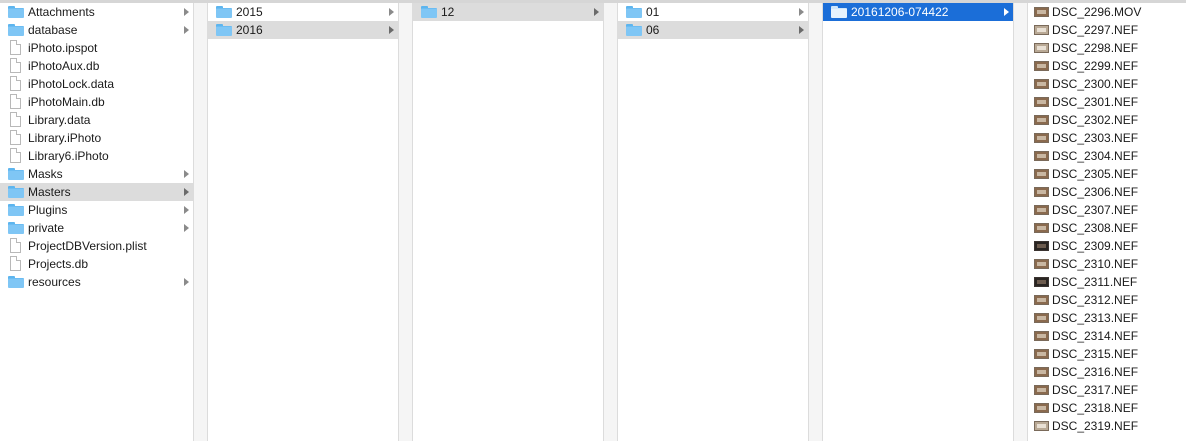 The width and height of the screenshot is (1186, 441). I want to click on list-item: iPhotoMain.db, so click(96, 102).